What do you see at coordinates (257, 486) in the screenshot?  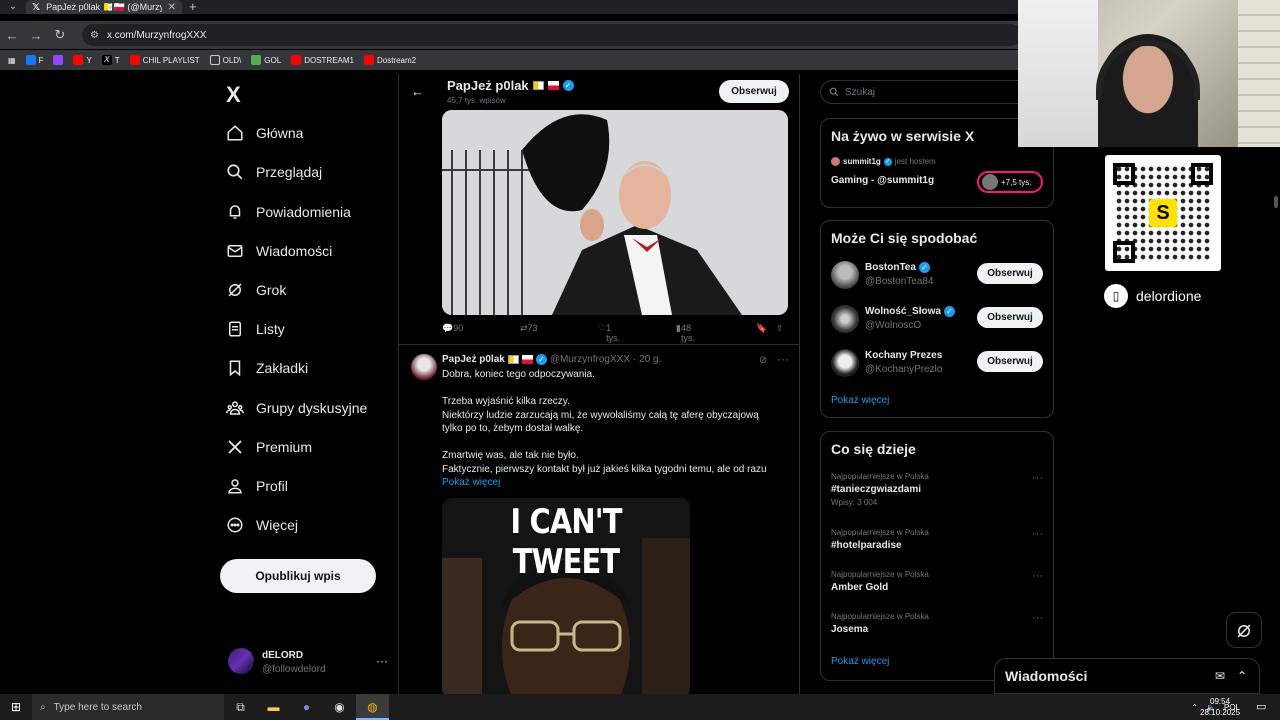 I see `sidebar-item-profile: Profil` at bounding box center [257, 486].